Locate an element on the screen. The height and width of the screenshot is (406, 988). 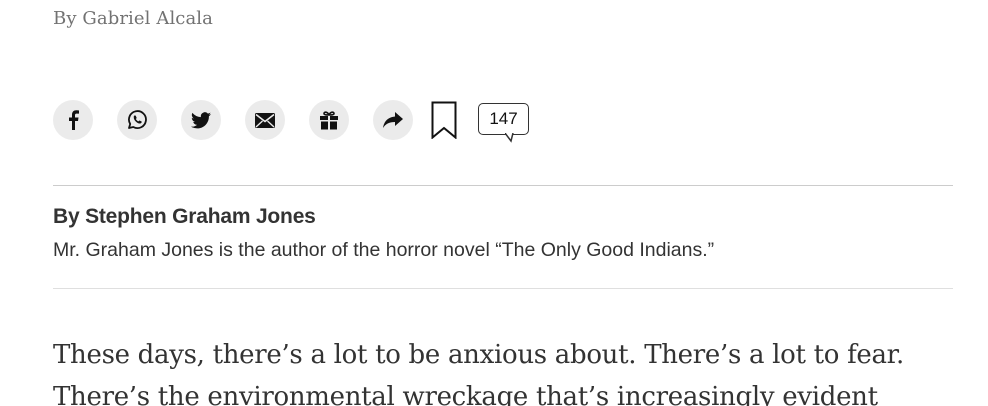
gift-icon is located at coordinates (329, 120).